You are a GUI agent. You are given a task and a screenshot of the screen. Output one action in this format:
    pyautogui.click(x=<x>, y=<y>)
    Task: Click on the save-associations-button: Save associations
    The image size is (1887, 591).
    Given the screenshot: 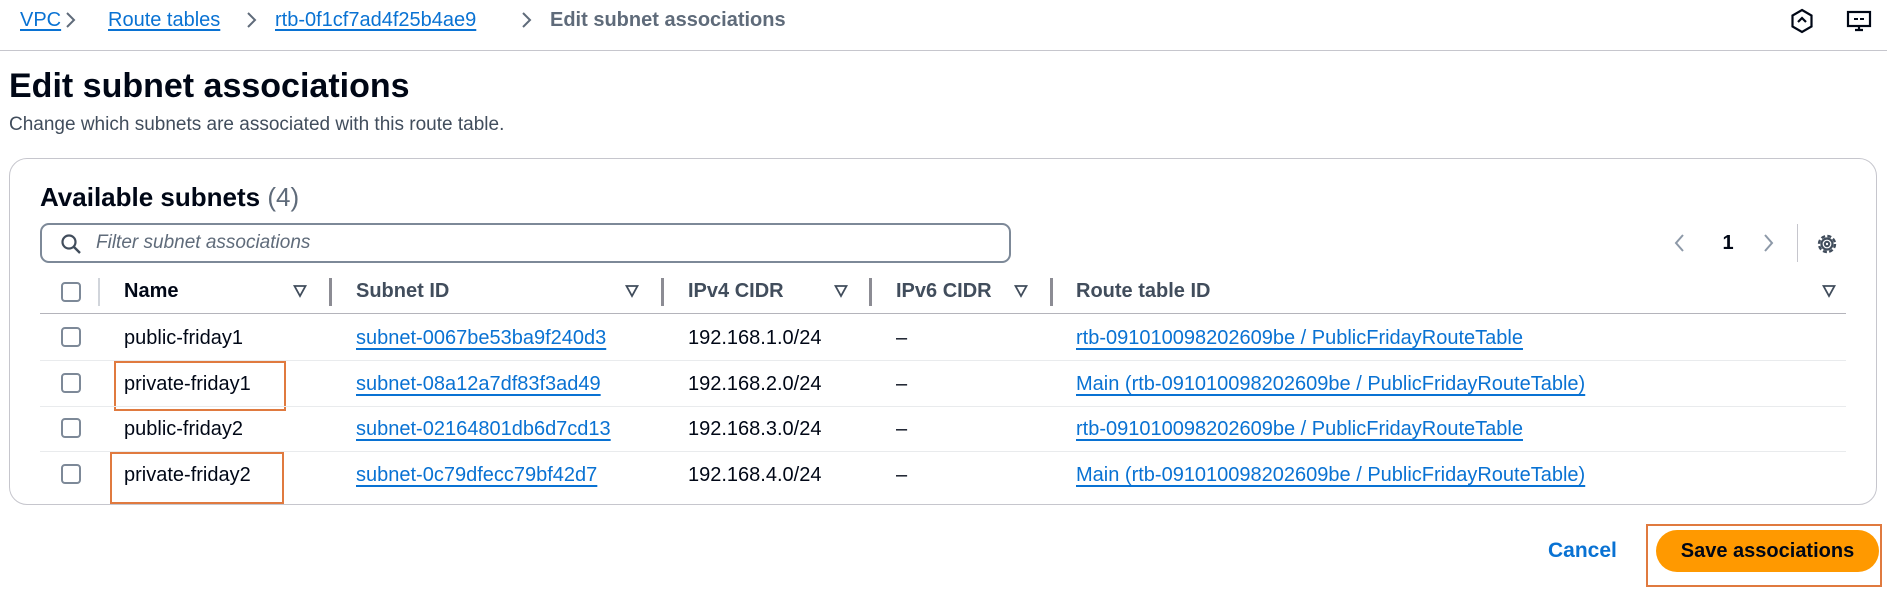 What is the action you would take?
    pyautogui.click(x=1767, y=551)
    